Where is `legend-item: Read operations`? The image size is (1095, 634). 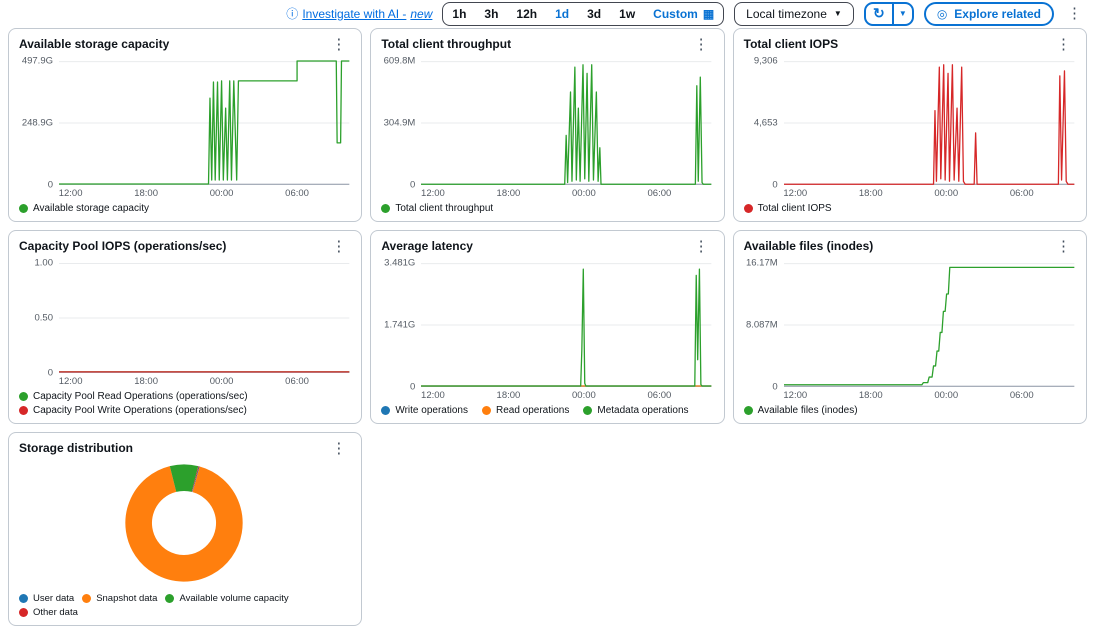 legend-item: Read operations is located at coordinates (525, 410).